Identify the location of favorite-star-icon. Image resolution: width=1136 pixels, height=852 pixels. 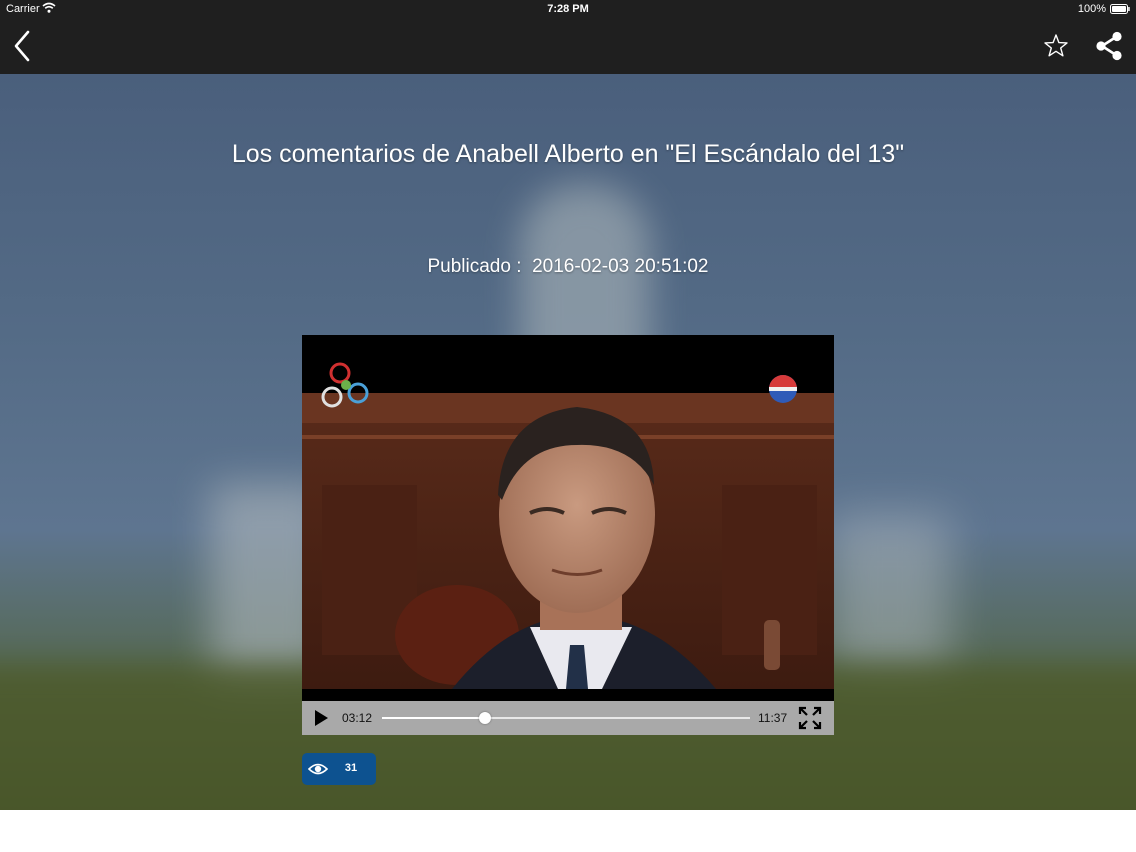
(1056, 46).